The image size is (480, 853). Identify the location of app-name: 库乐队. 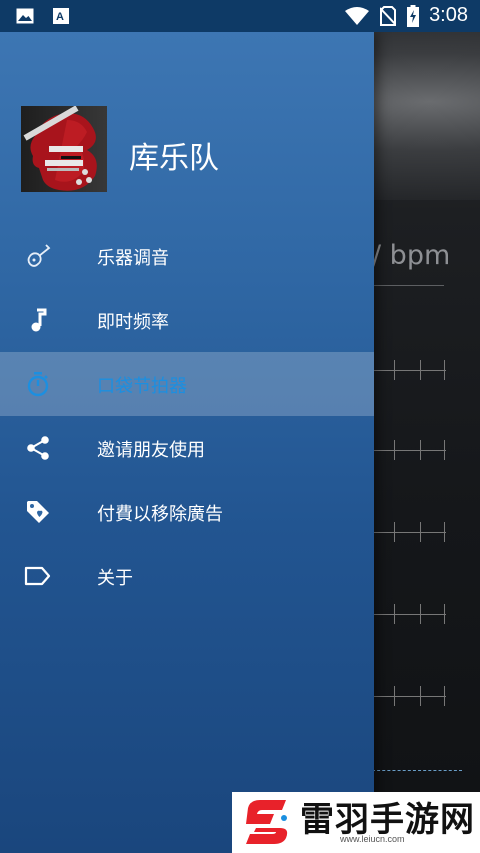
(174, 158).